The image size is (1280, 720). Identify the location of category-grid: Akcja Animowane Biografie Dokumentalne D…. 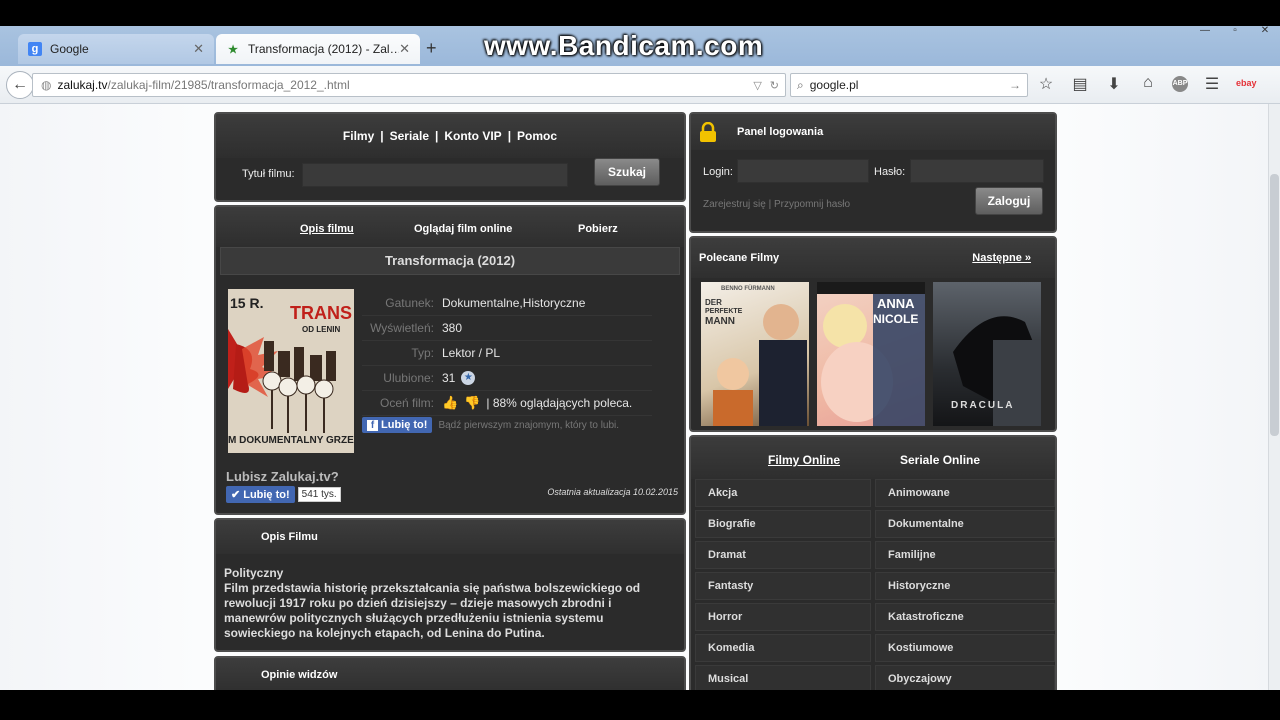
(875, 586).